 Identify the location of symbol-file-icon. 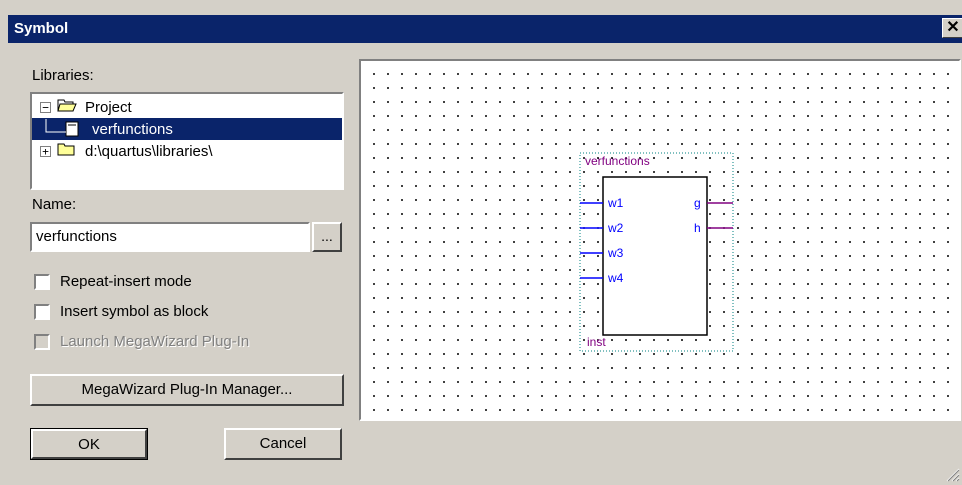
(62, 128).